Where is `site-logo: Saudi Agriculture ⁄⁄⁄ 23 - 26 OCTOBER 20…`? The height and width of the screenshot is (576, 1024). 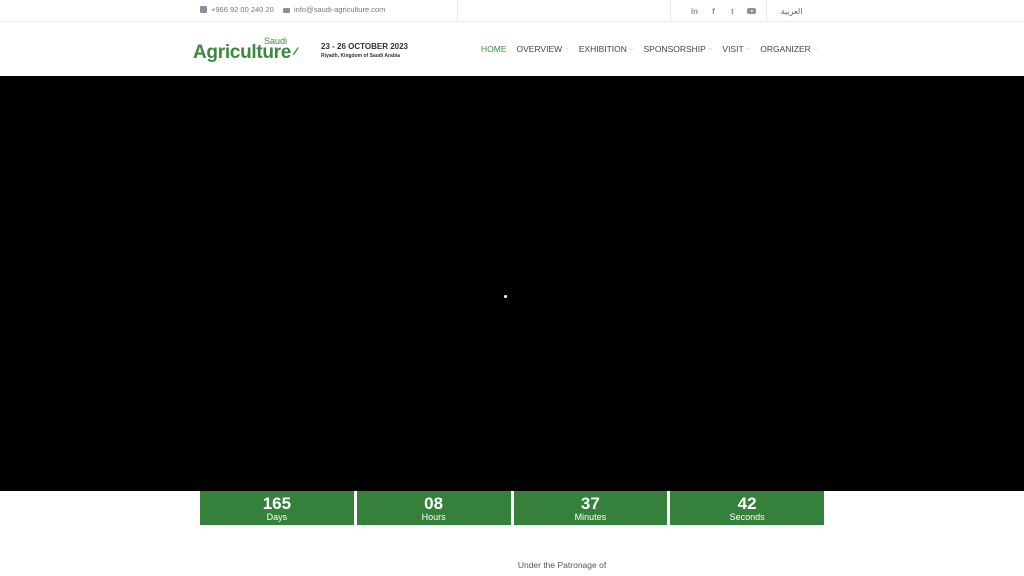 site-logo: Saudi Agriculture ⁄⁄⁄ 23 - 26 OCTOBER 20… is located at coordinates (303, 51).